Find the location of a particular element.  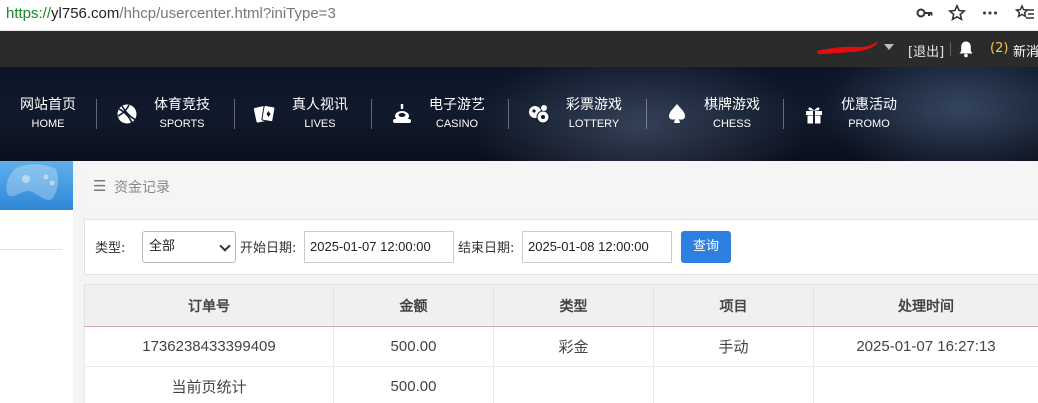

nav-casino: 电子游艺 CASINO is located at coordinates (437, 114).